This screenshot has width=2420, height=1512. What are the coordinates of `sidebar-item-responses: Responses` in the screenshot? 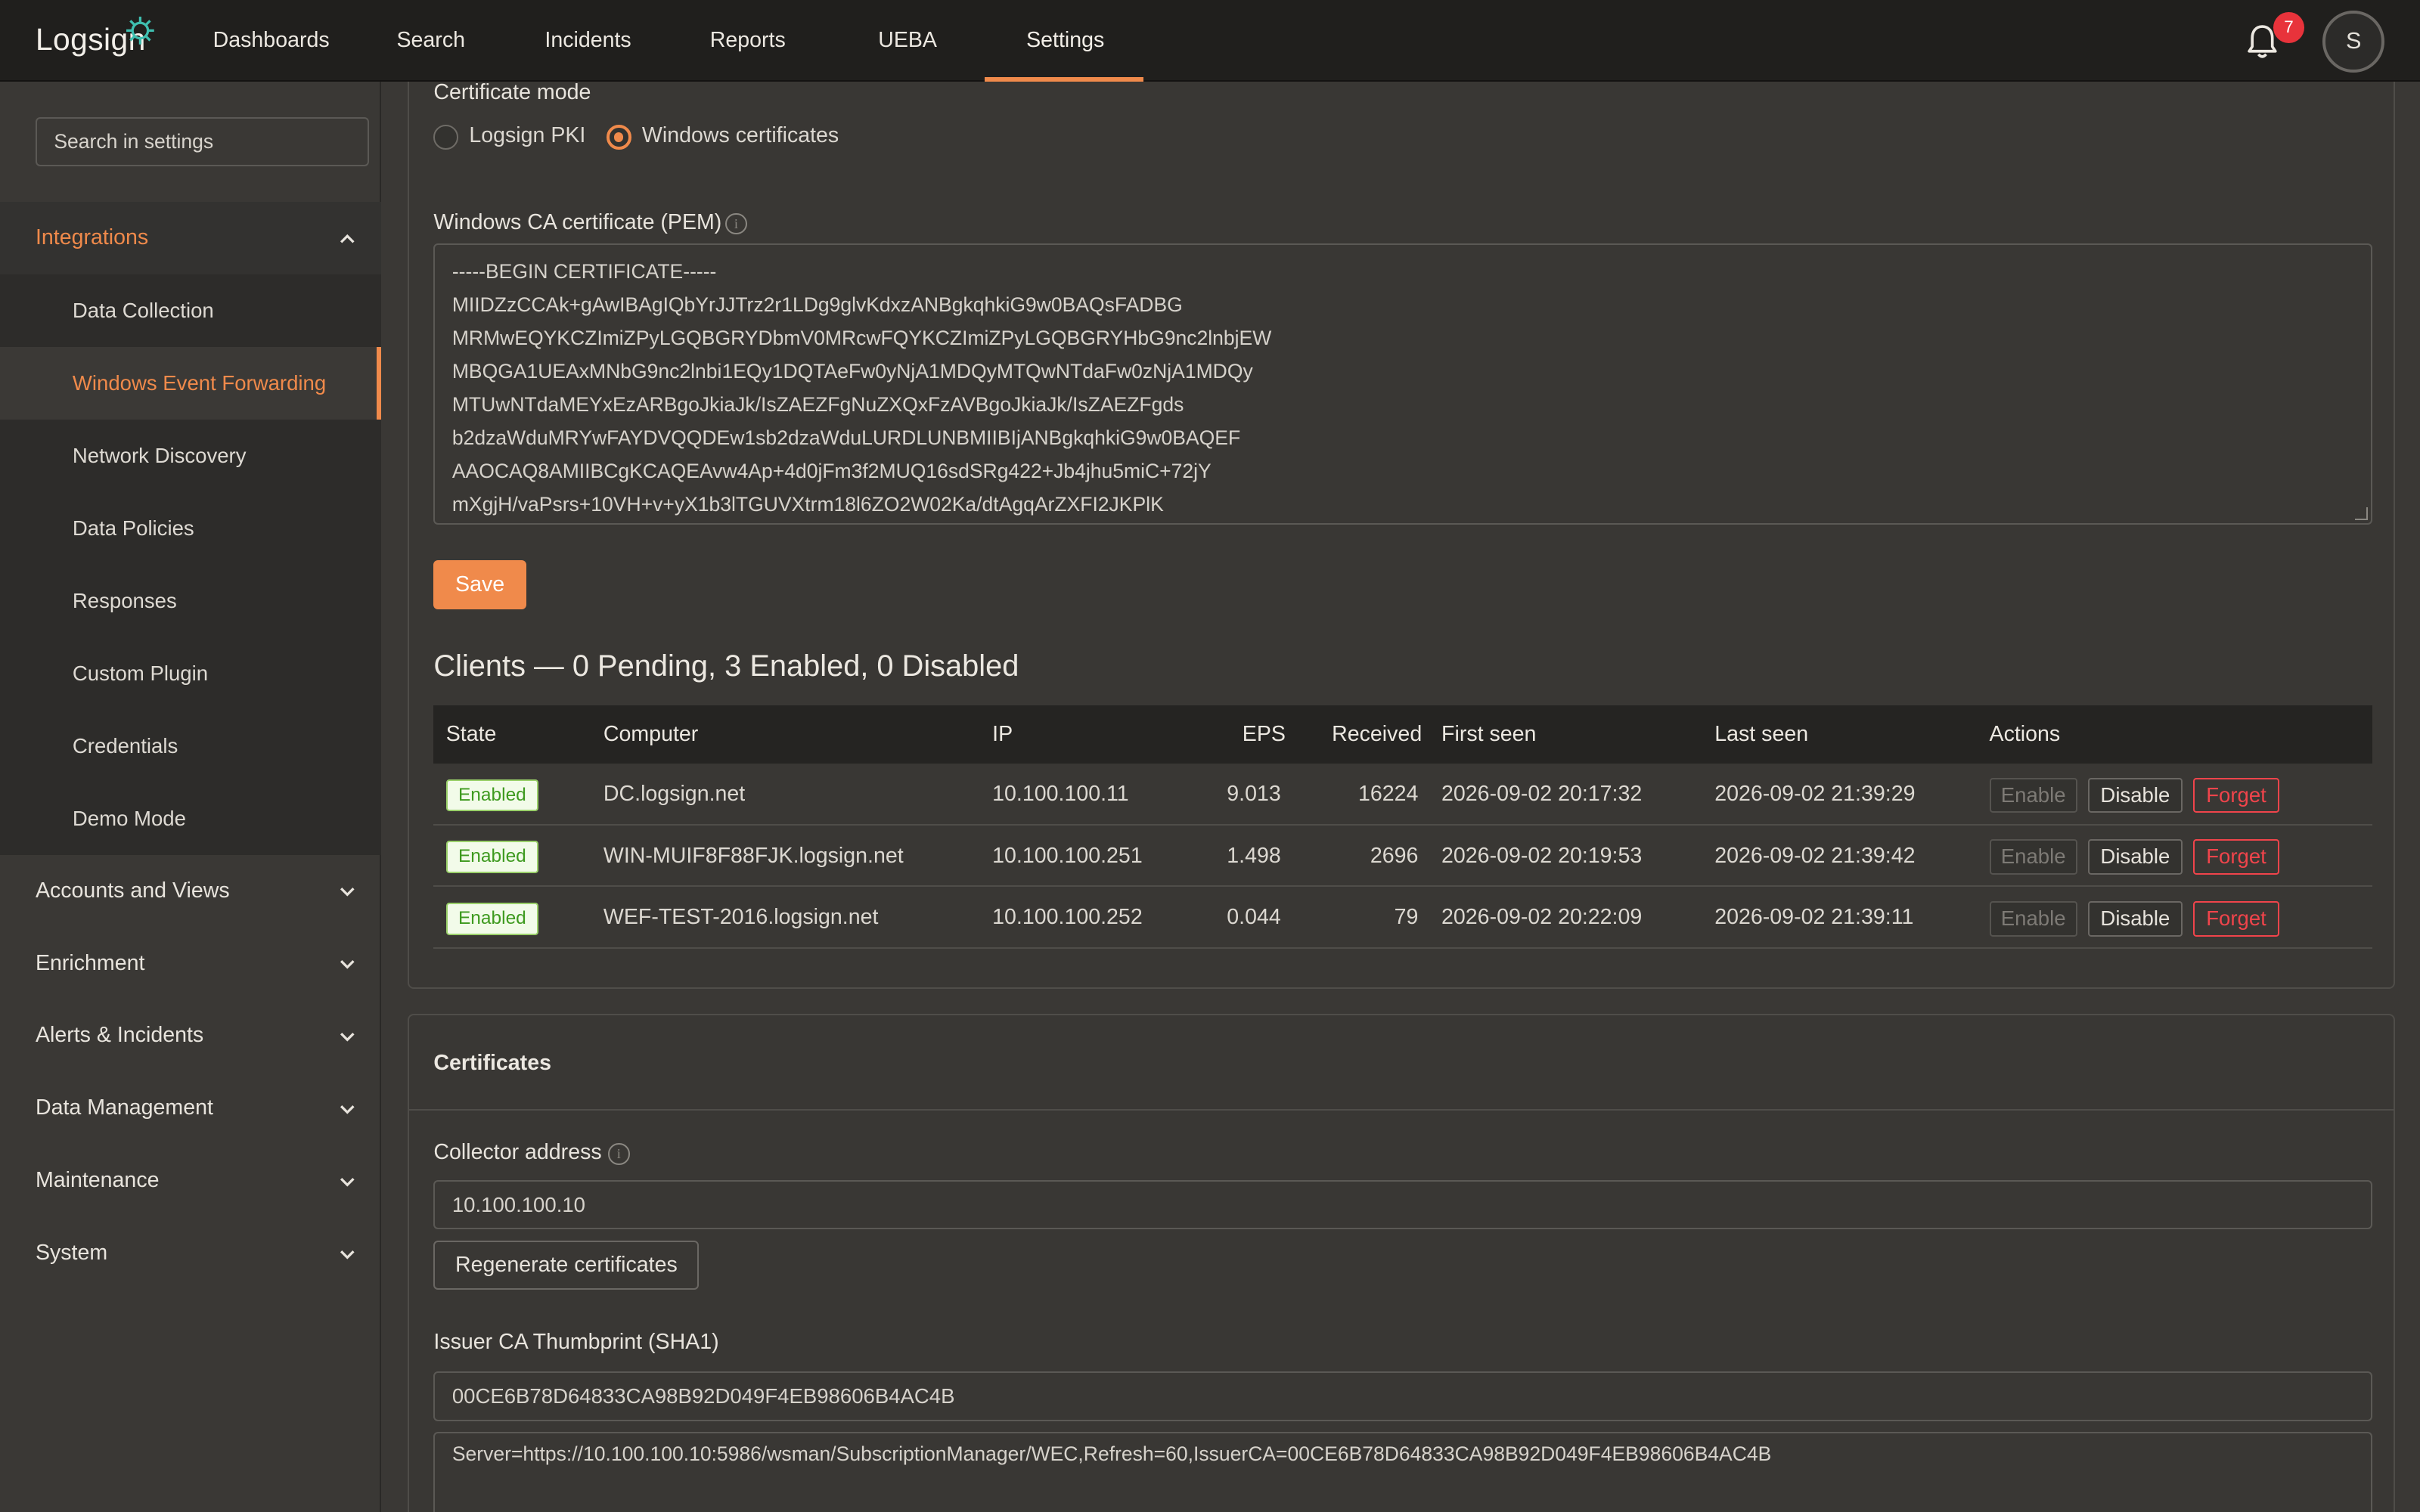 It's located at (190, 601).